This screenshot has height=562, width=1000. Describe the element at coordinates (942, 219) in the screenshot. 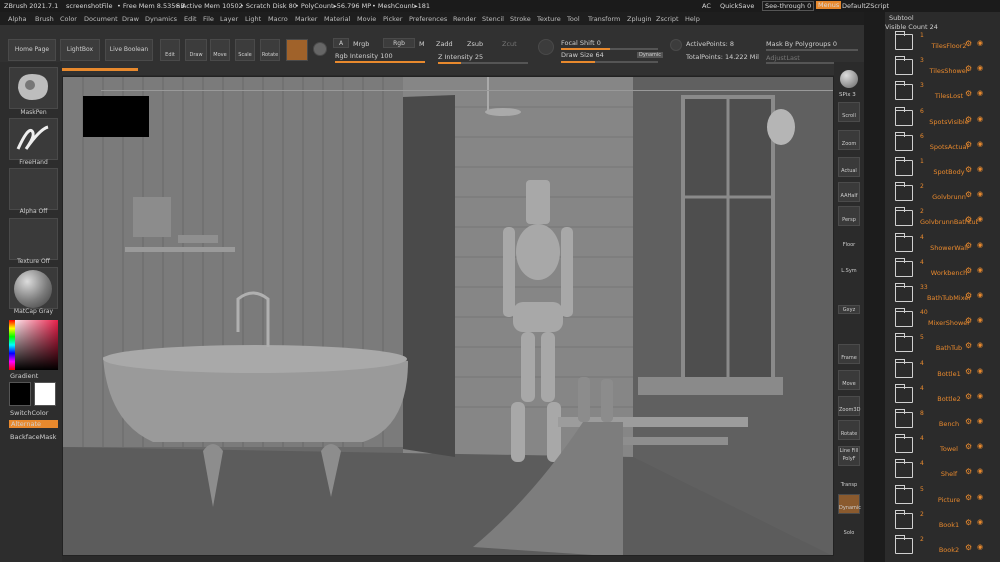

I see `subtool-item: 2 GolvbrunnBathtub ⚙ ◉` at that location.